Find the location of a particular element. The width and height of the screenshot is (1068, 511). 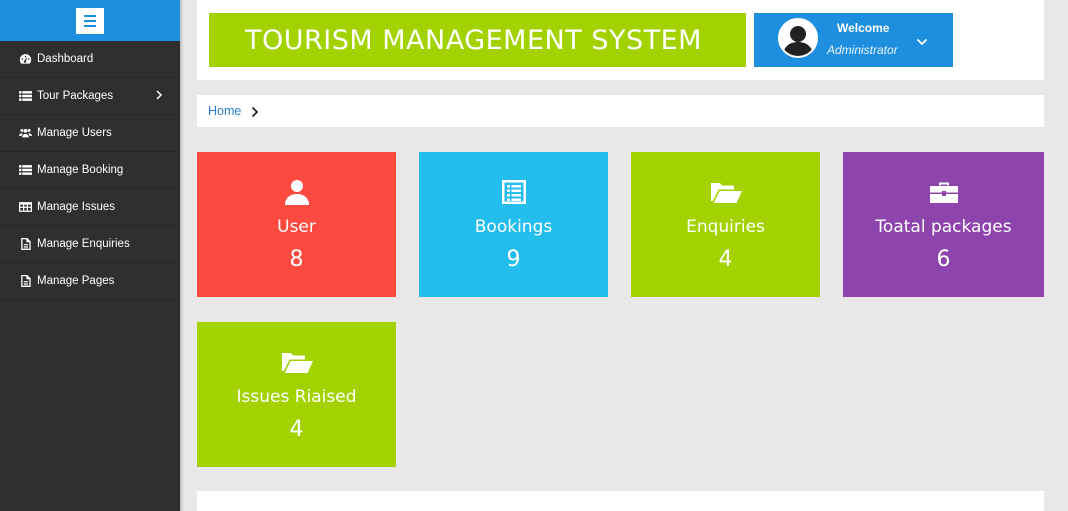

menu-toggle-button is located at coordinates (90, 20).